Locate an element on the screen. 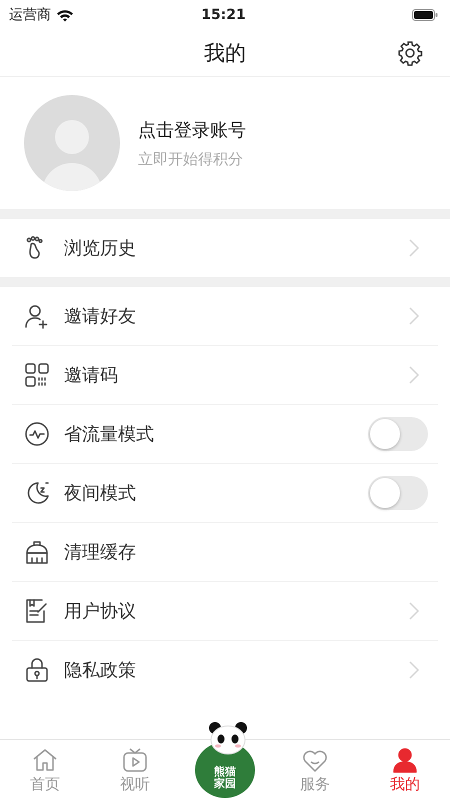 The height and width of the screenshot is (800, 450). menu-label: 省流量模式 is located at coordinates (109, 434).